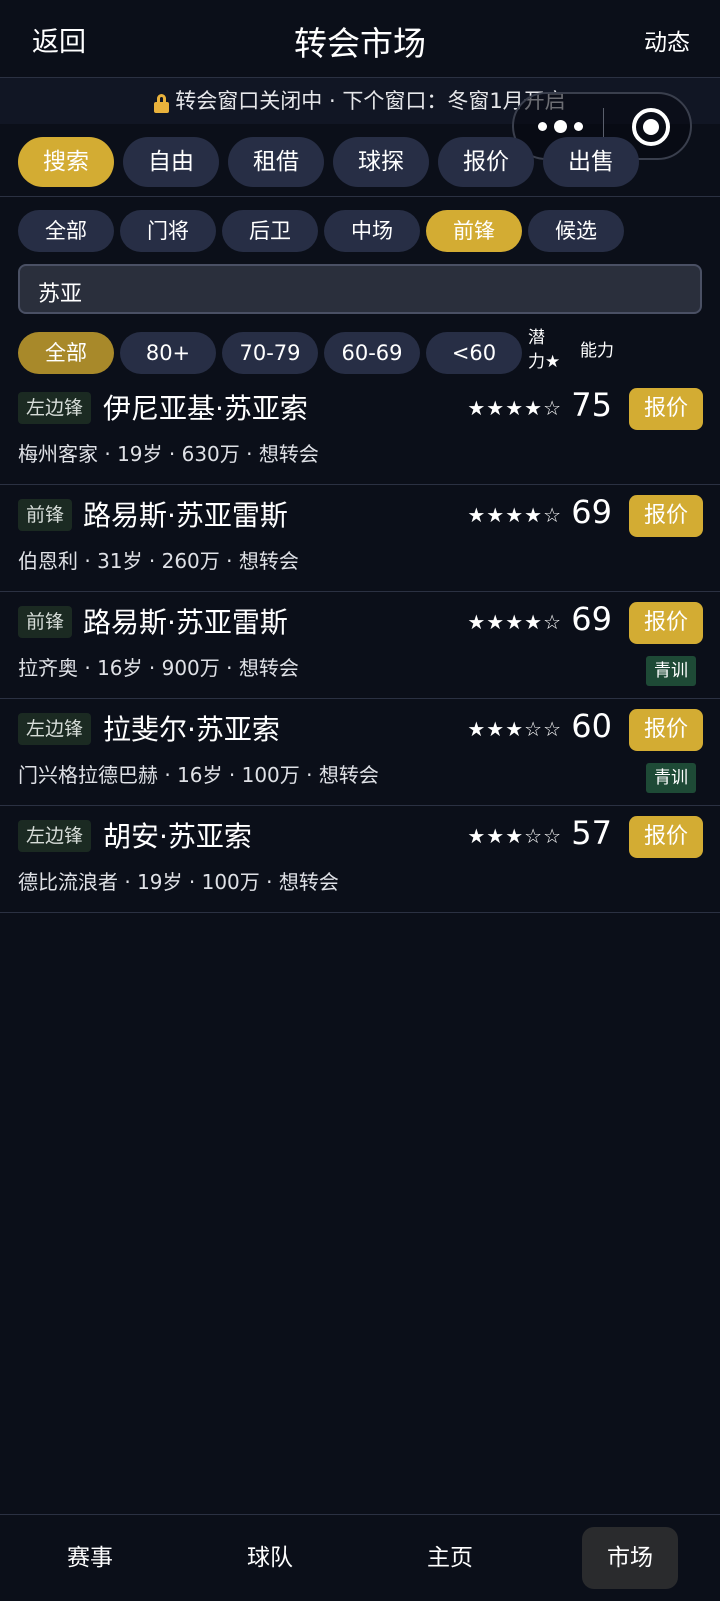  Describe the element at coordinates (372, 231) in the screenshot. I see `position-midfielder: 中场` at that location.